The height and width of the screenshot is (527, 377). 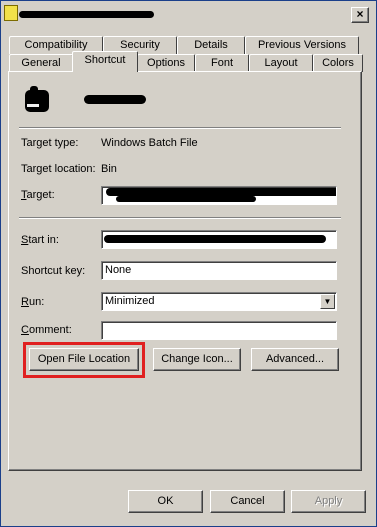 What do you see at coordinates (50, 143) in the screenshot?
I see `target-type-label: Target type:` at bounding box center [50, 143].